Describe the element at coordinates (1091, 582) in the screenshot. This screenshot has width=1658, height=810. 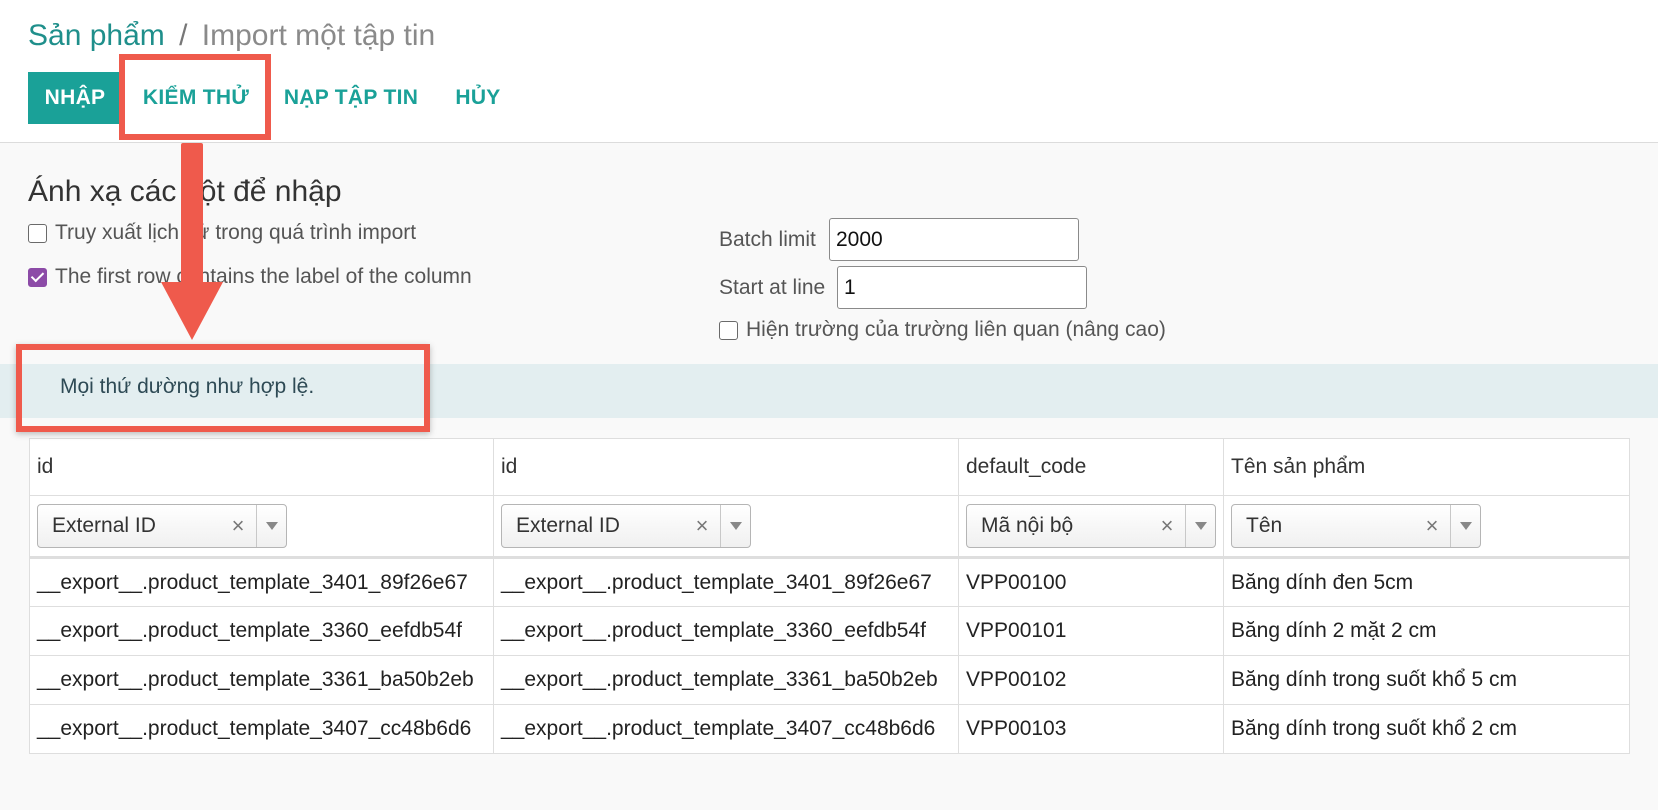
I see `table-cell: VPP00100` at that location.